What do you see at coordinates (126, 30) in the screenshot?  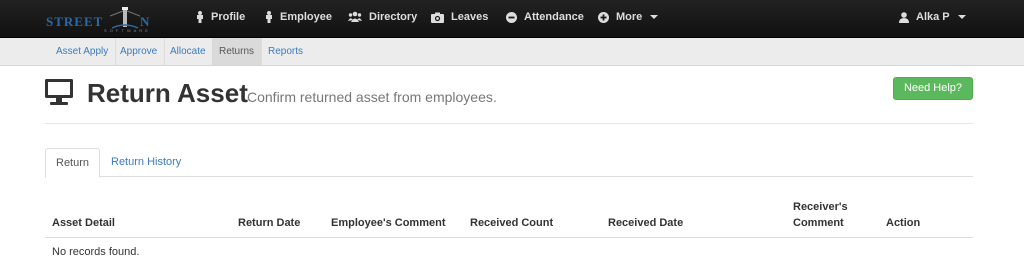 I see `brand-tagline: S O F T W A R E` at bounding box center [126, 30].